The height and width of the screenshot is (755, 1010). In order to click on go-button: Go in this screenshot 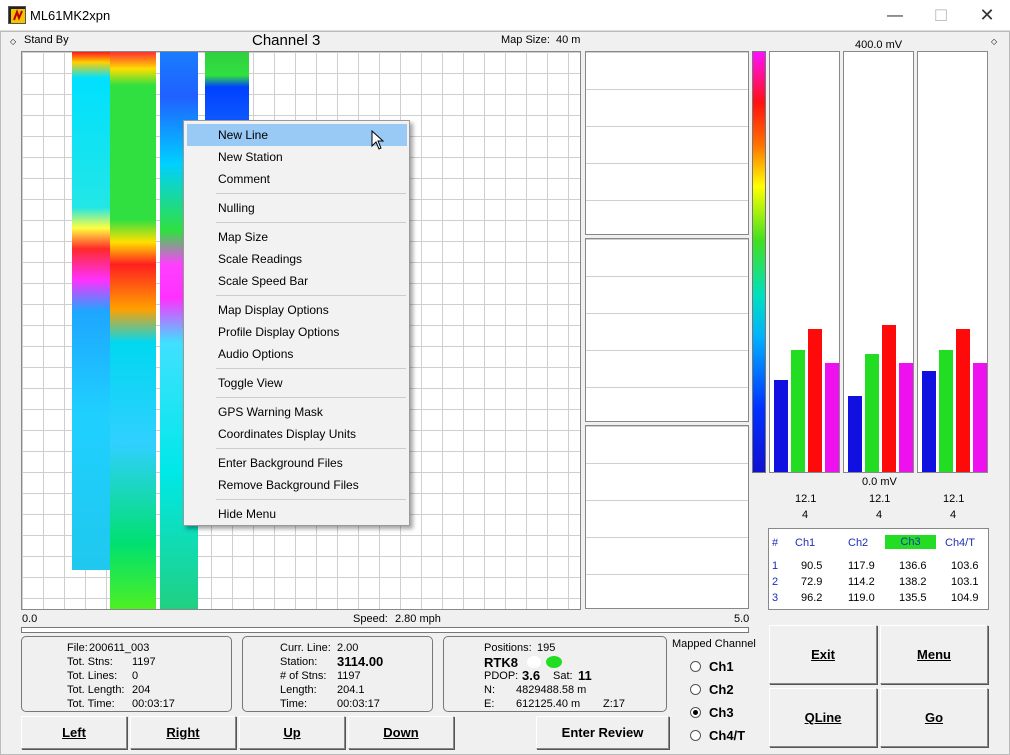, I will do `click(934, 717)`.